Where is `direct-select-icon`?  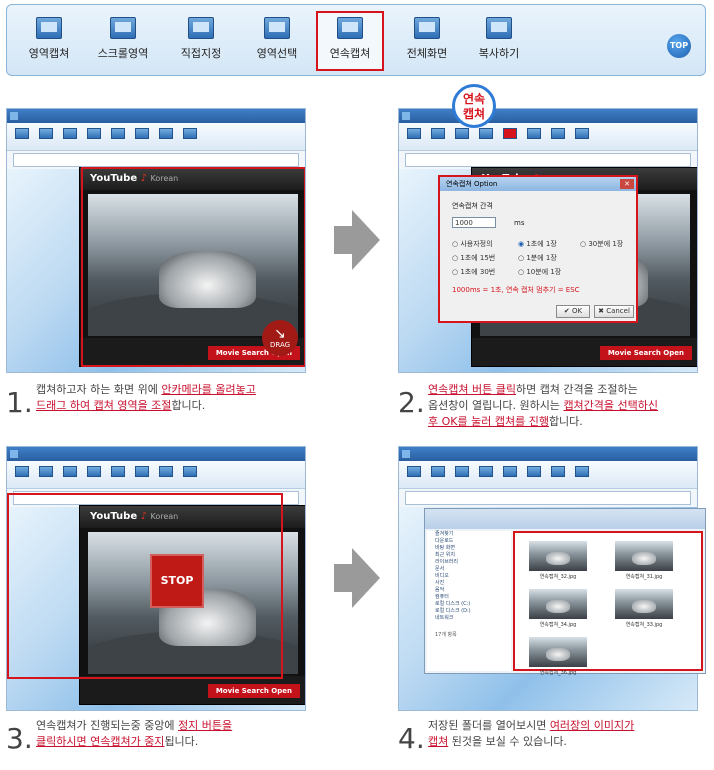
direct-select-icon is located at coordinates (201, 28).